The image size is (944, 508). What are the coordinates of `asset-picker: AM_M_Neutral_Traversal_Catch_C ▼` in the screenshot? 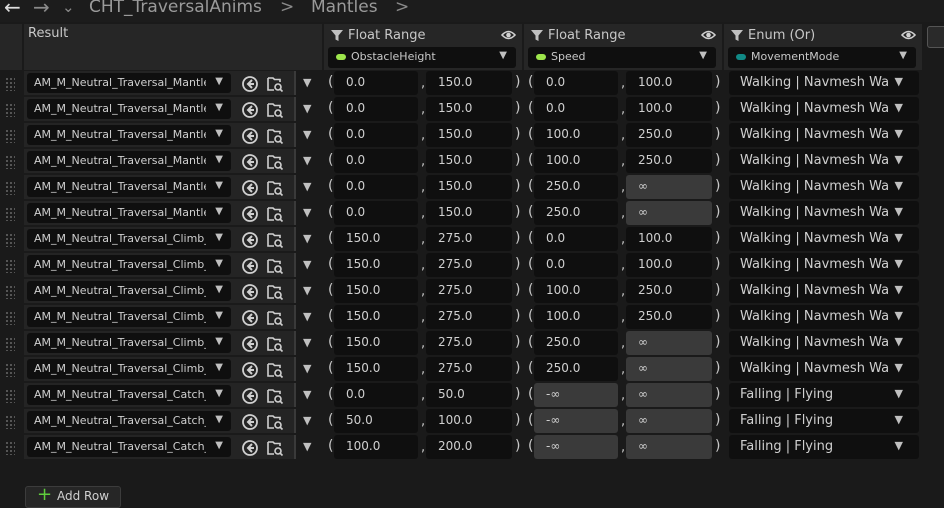 It's located at (129, 447).